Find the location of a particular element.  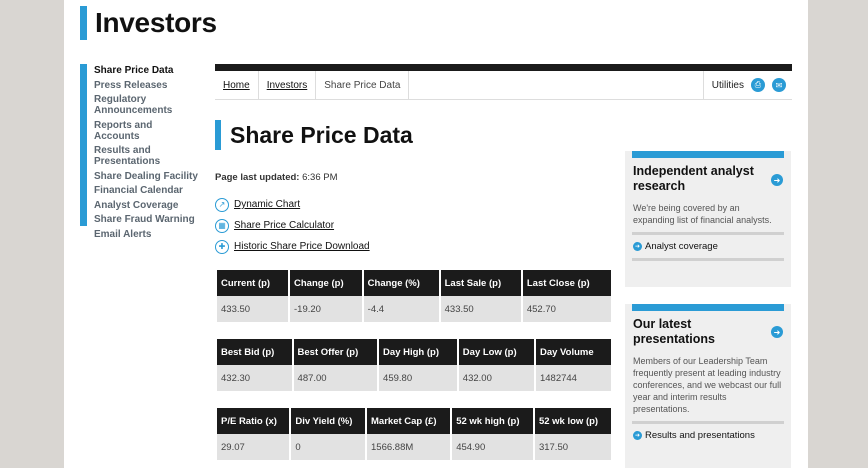

utilities-label: Utilities is located at coordinates (727, 85).